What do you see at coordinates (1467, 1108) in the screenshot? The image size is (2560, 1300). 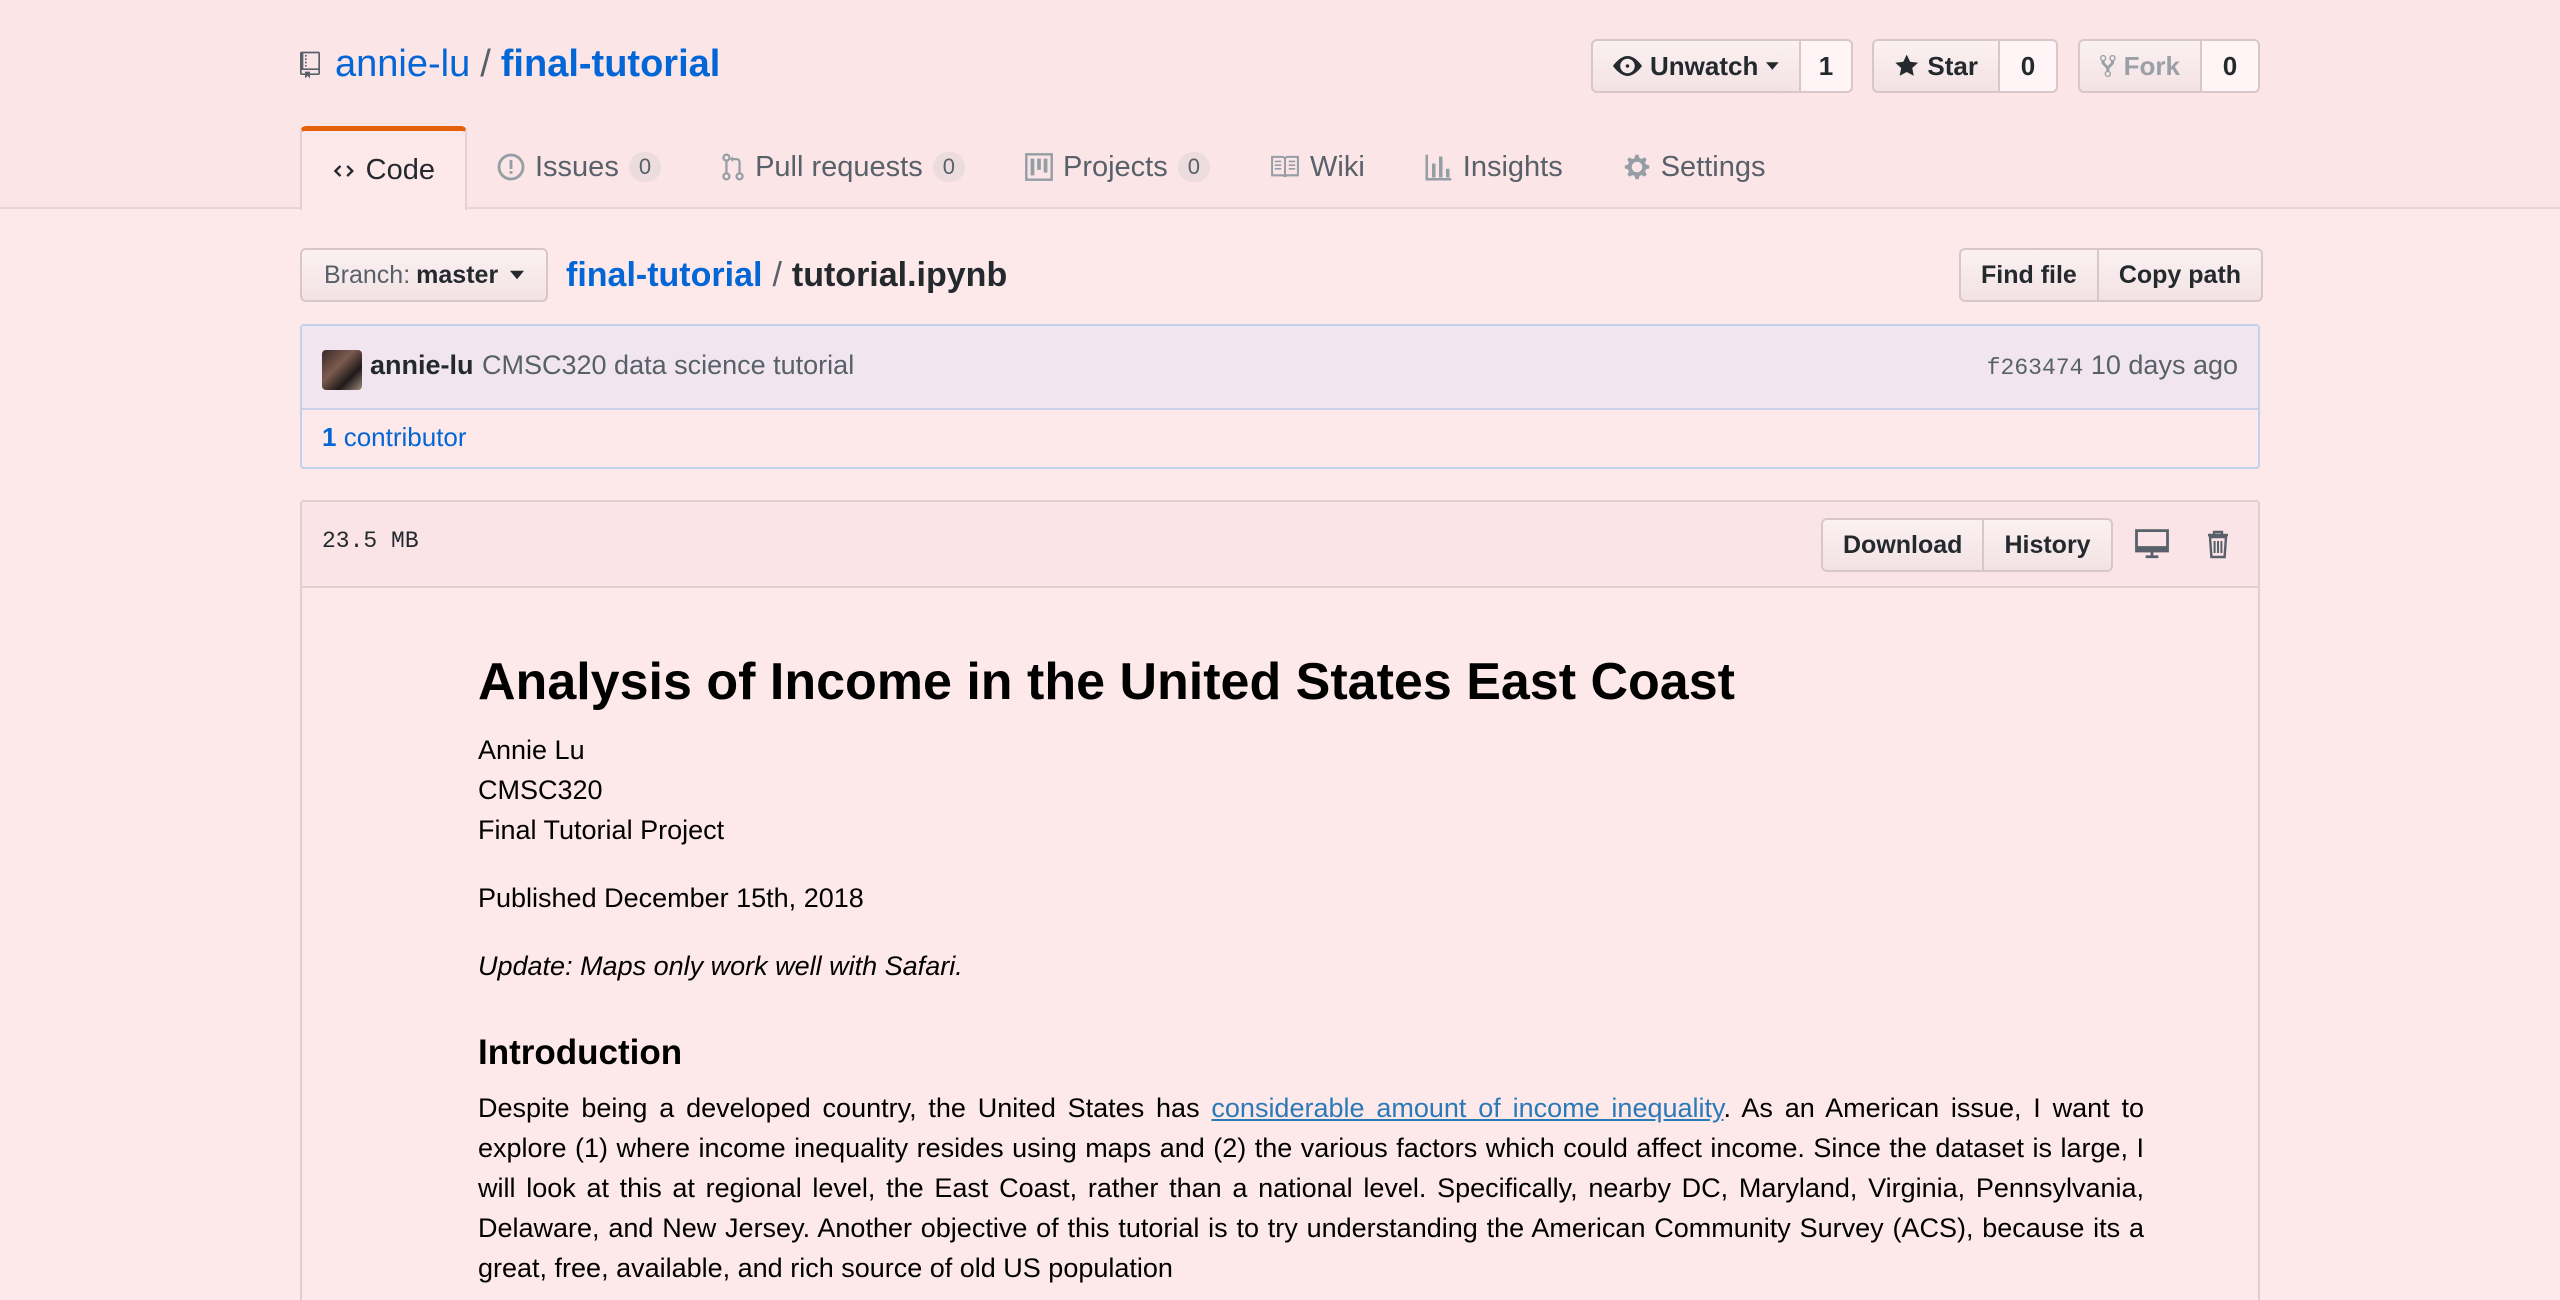 I see `income-inequality-link: considerable amount of income inequality` at bounding box center [1467, 1108].